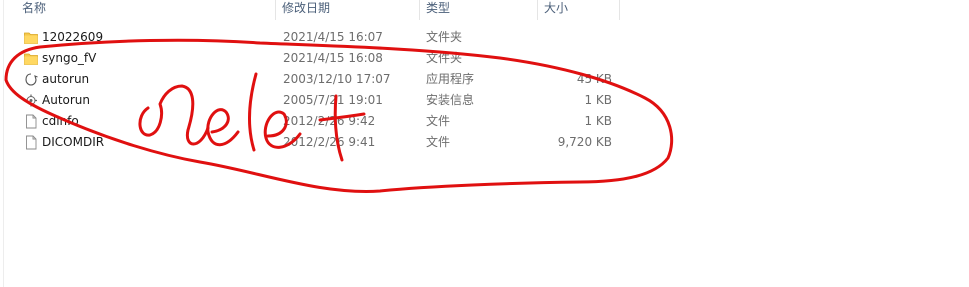  What do you see at coordinates (31, 100) in the screenshot?
I see `setup-info-icon` at bounding box center [31, 100].